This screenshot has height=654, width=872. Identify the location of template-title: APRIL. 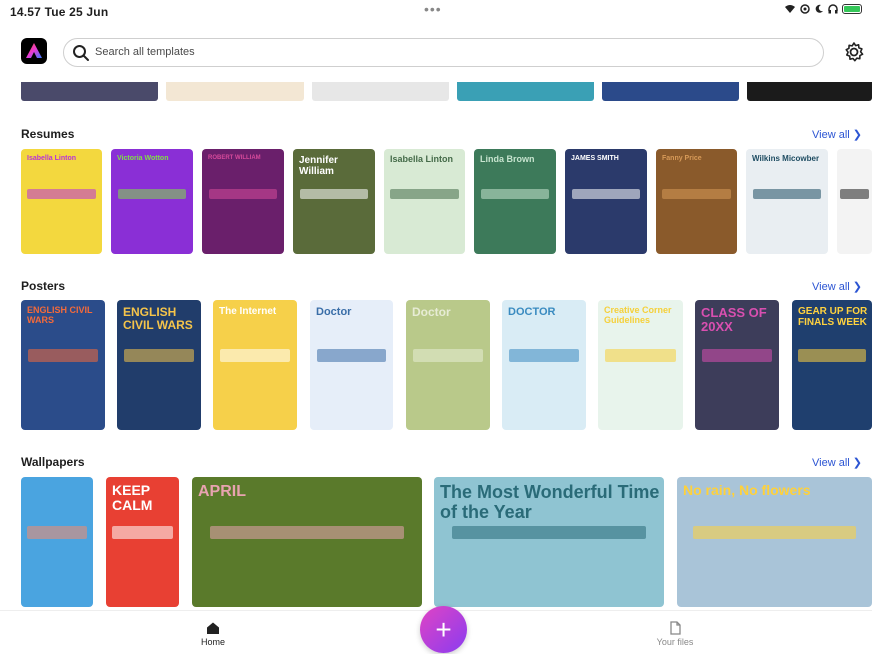
(222, 491).